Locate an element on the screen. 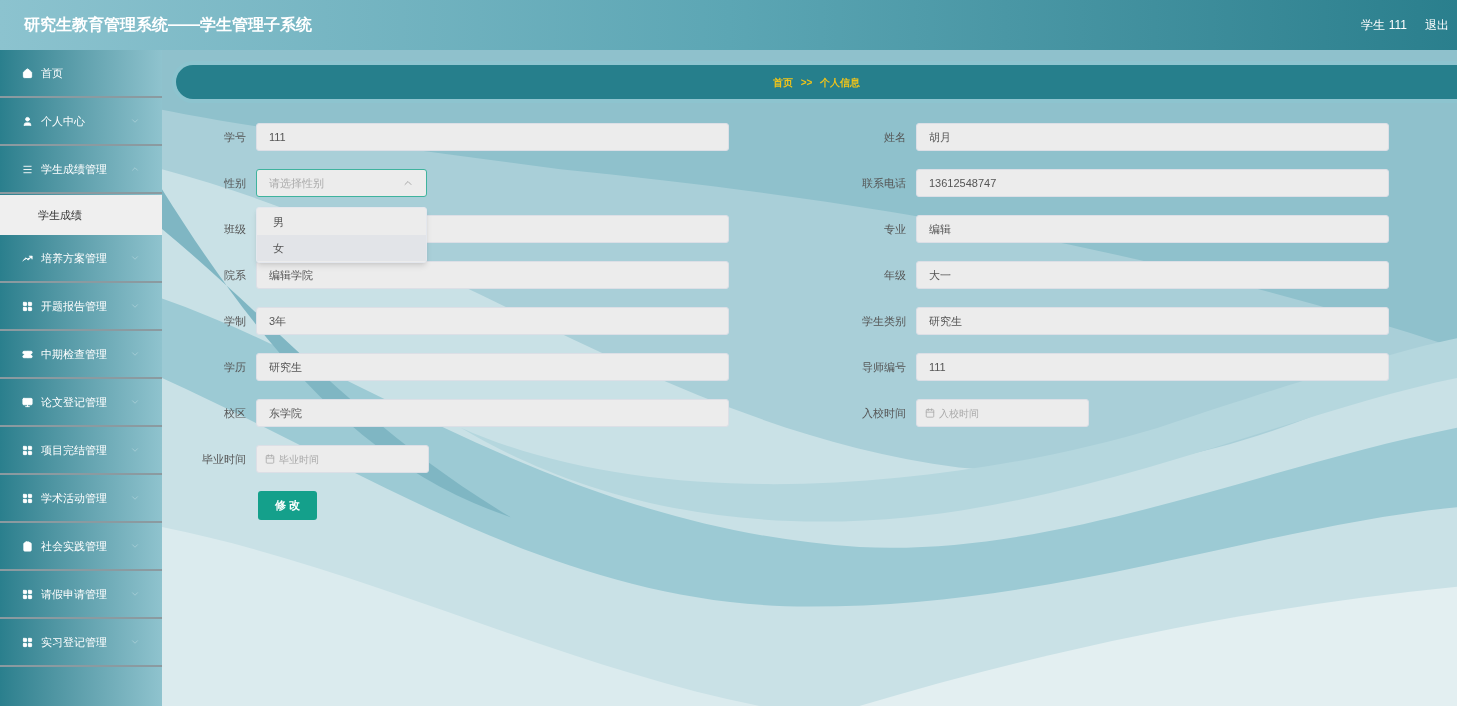 This screenshot has height=706, width=1457. field-label: 姓名 is located at coordinates (895, 137).